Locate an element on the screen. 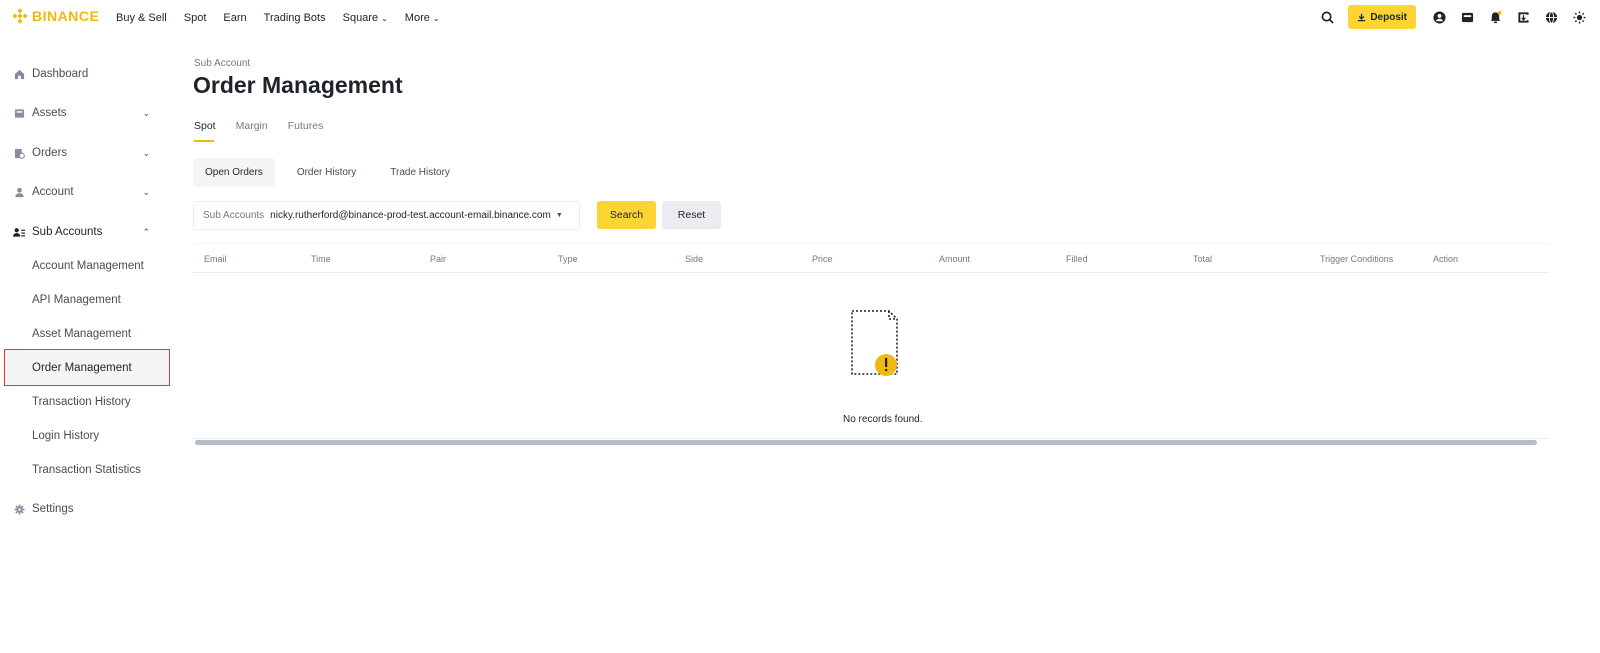  sidebar-subitem-api-management: API Management is located at coordinates (86, 300).